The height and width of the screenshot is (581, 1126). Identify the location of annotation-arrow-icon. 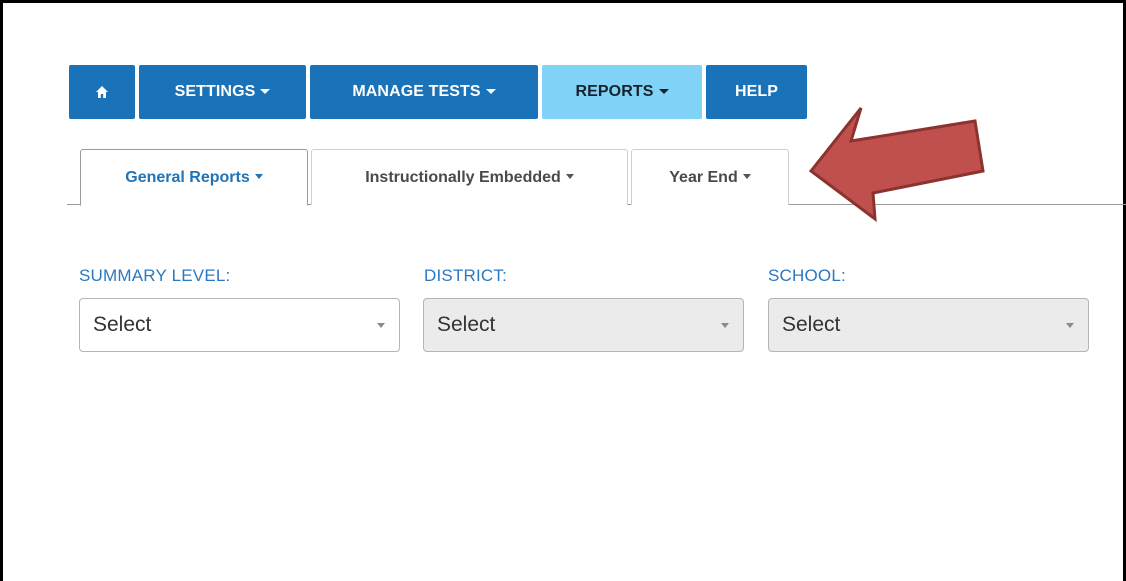
(896, 165).